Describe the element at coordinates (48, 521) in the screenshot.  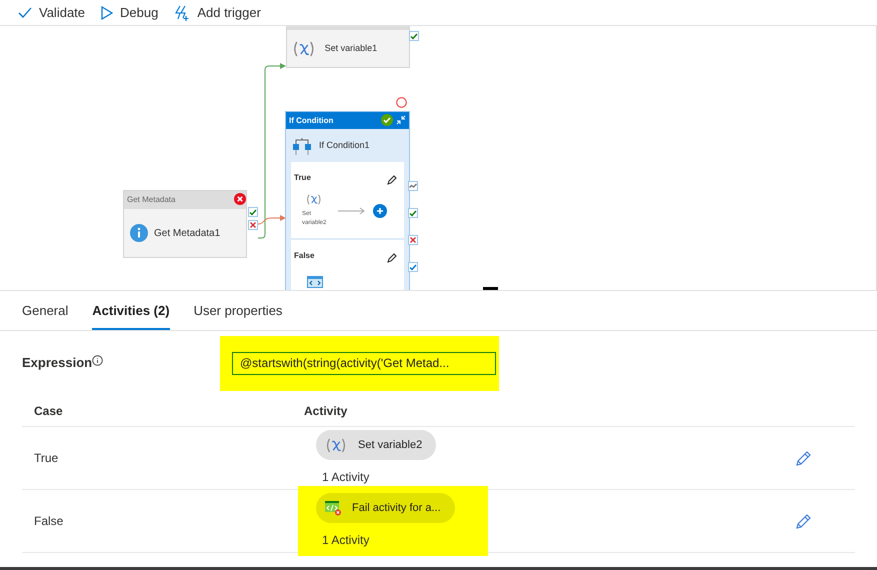
I see `table-cell-text: False` at that location.